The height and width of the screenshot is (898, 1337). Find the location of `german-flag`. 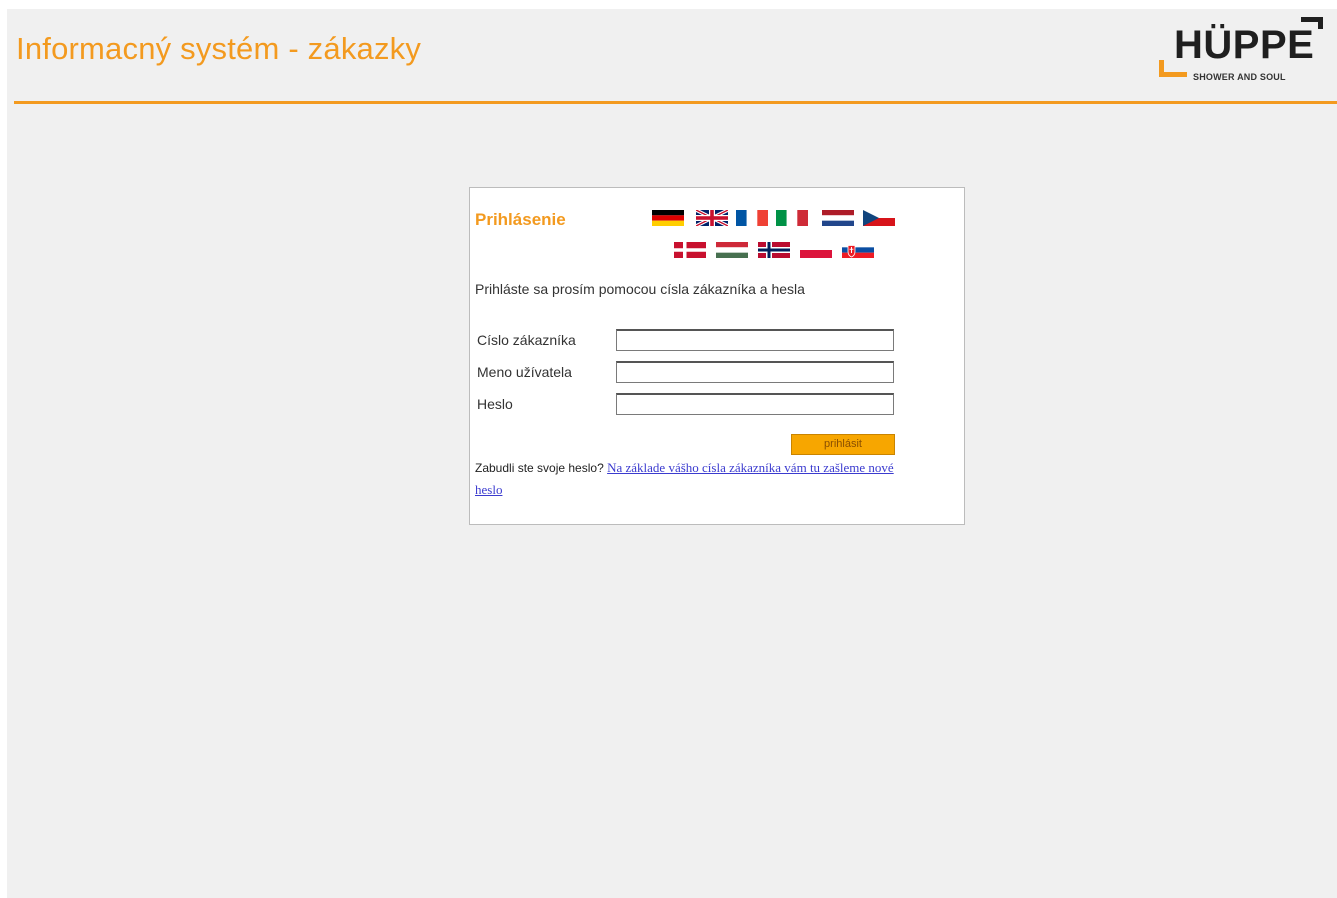

german-flag is located at coordinates (668, 218).